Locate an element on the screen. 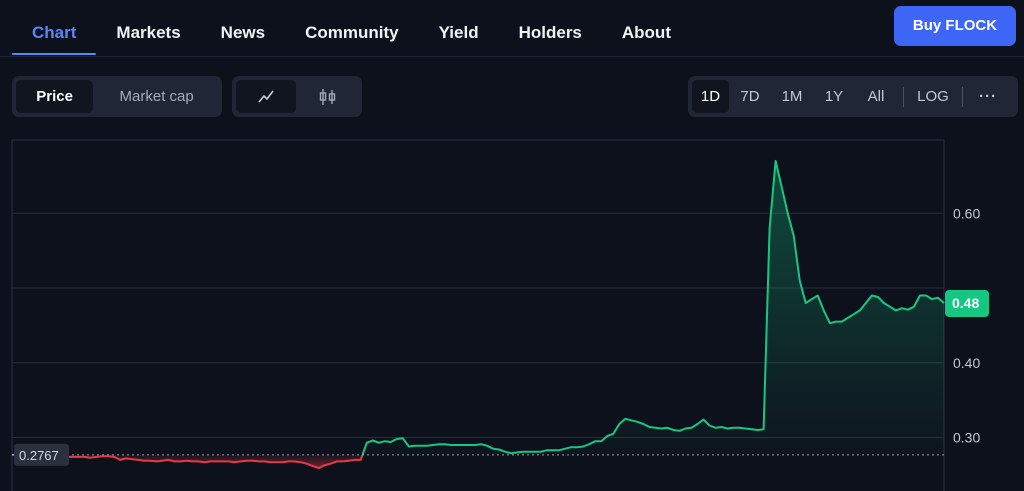  y-tick-label: 0.60 is located at coordinates (966, 213).